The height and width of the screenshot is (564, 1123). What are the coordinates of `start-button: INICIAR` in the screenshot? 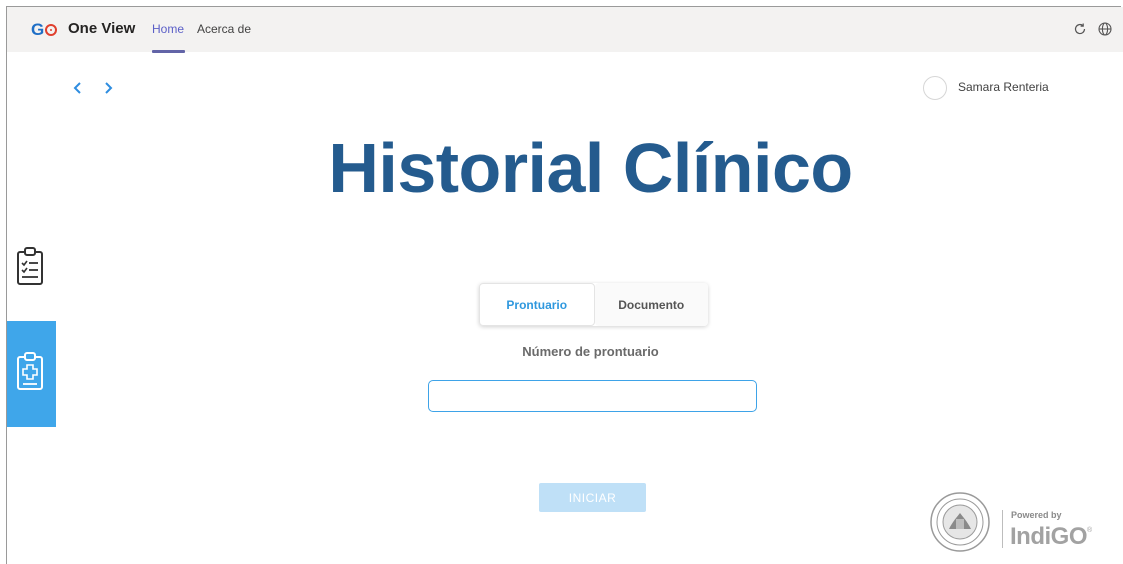 It's located at (592, 497).